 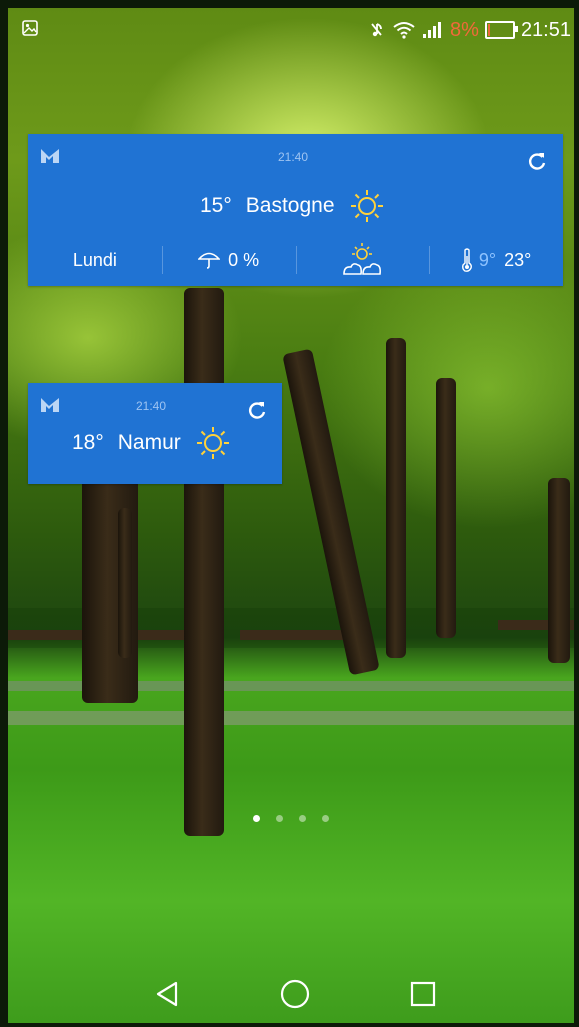 I want to click on battery-percentage: 8%, so click(x=464, y=29).